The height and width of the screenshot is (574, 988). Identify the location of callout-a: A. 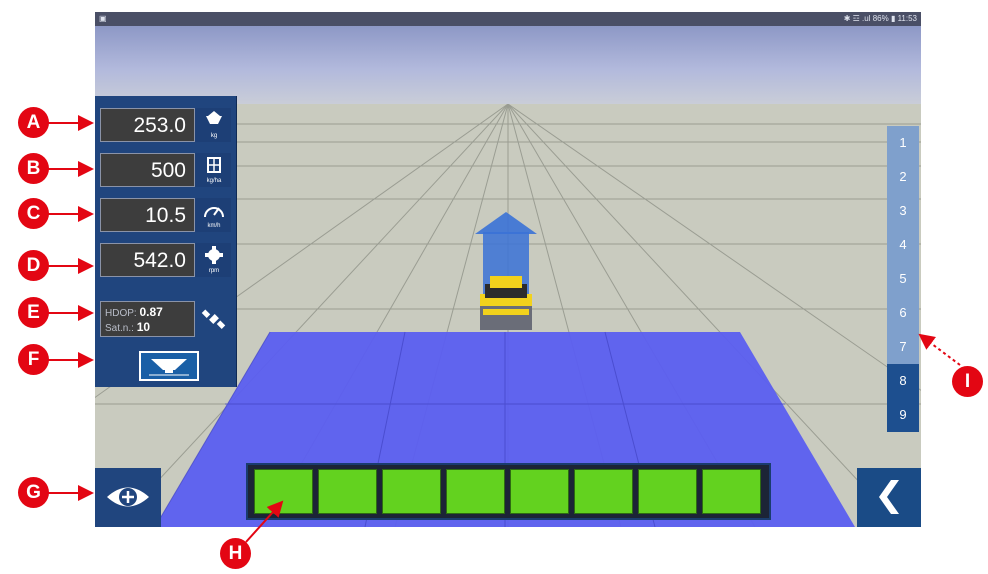
(33, 122).